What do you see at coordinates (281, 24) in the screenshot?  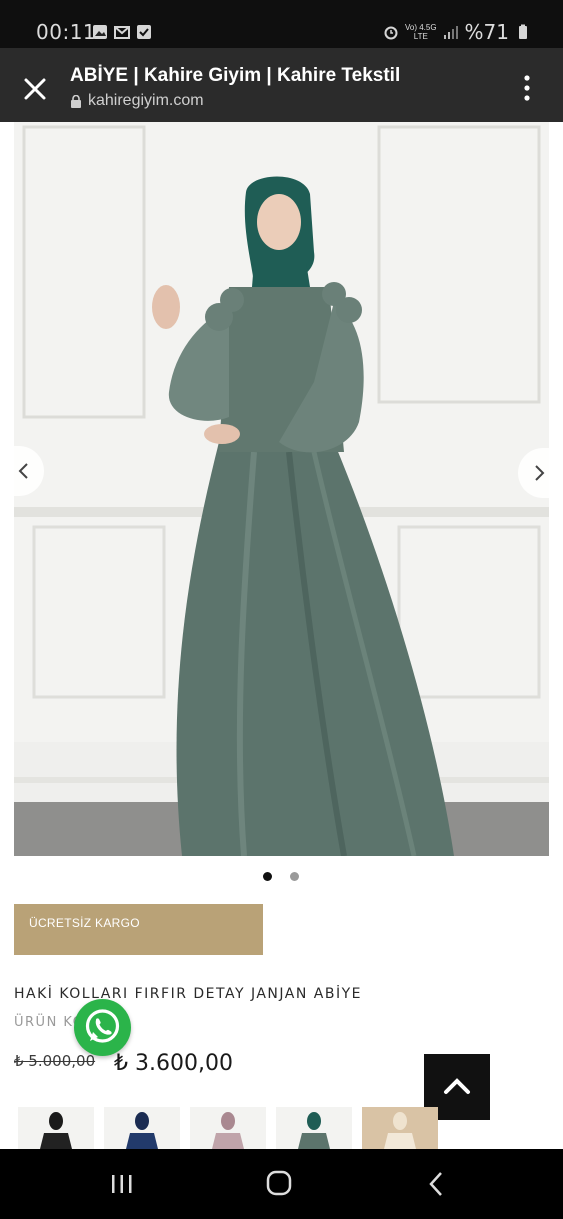 I see `status-bar: 00:11 Vo) 4.5G LTE %71` at bounding box center [281, 24].